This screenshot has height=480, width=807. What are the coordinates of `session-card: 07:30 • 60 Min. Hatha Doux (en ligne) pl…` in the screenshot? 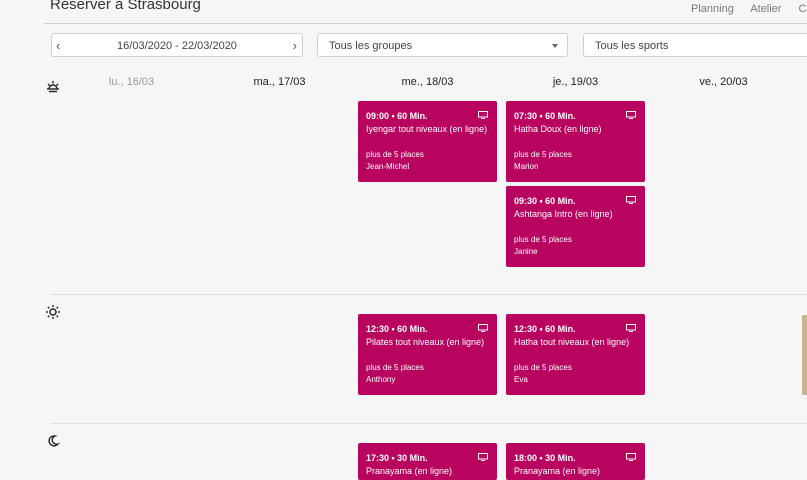 It's located at (575, 141).